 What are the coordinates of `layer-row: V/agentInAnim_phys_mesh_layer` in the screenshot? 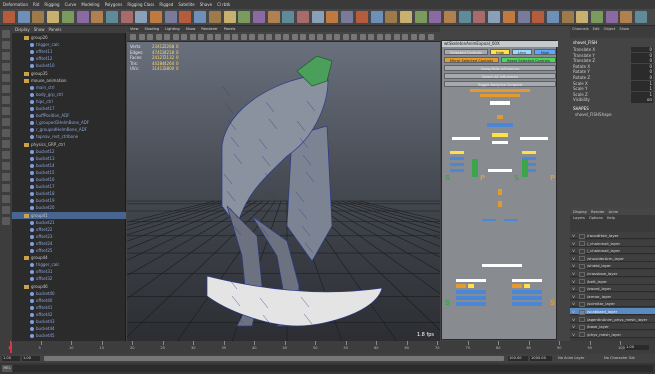 It's located at (612, 319).